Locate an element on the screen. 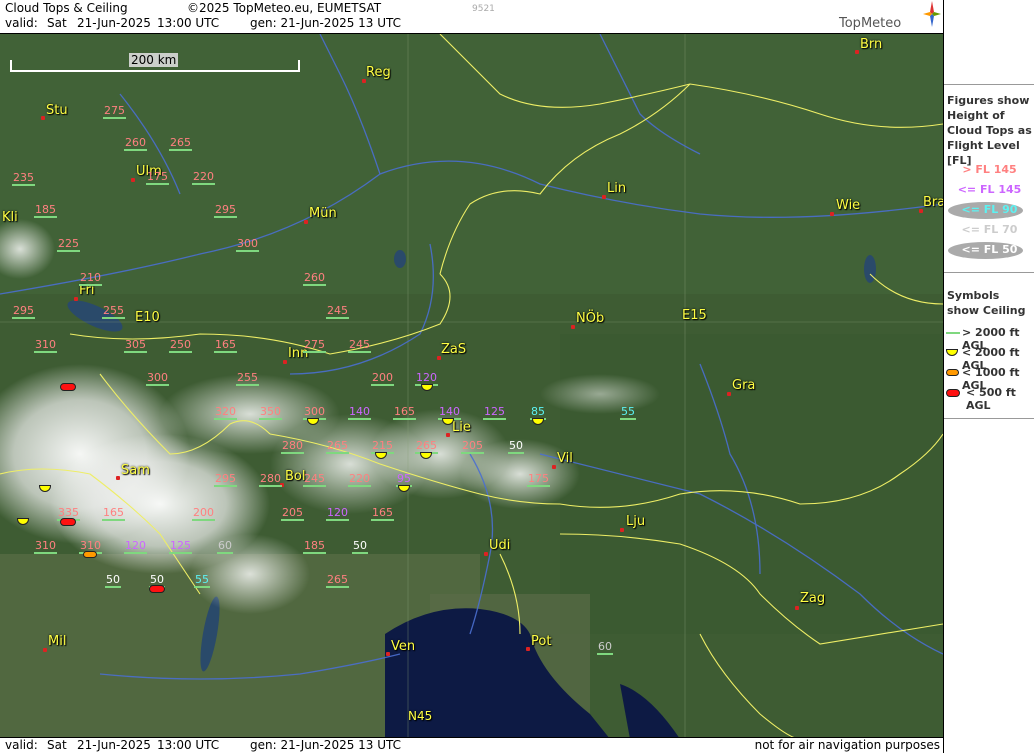 The width and height of the screenshot is (1034, 753). green-line-icon is located at coordinates (953, 333).